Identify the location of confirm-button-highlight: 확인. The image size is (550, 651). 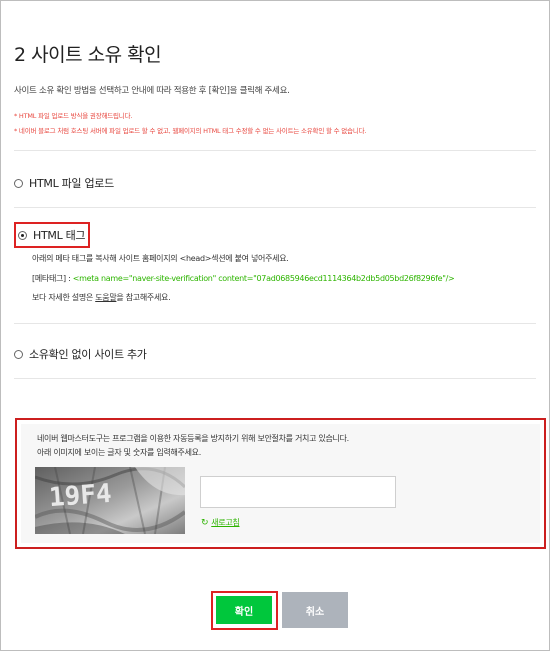
(244, 610).